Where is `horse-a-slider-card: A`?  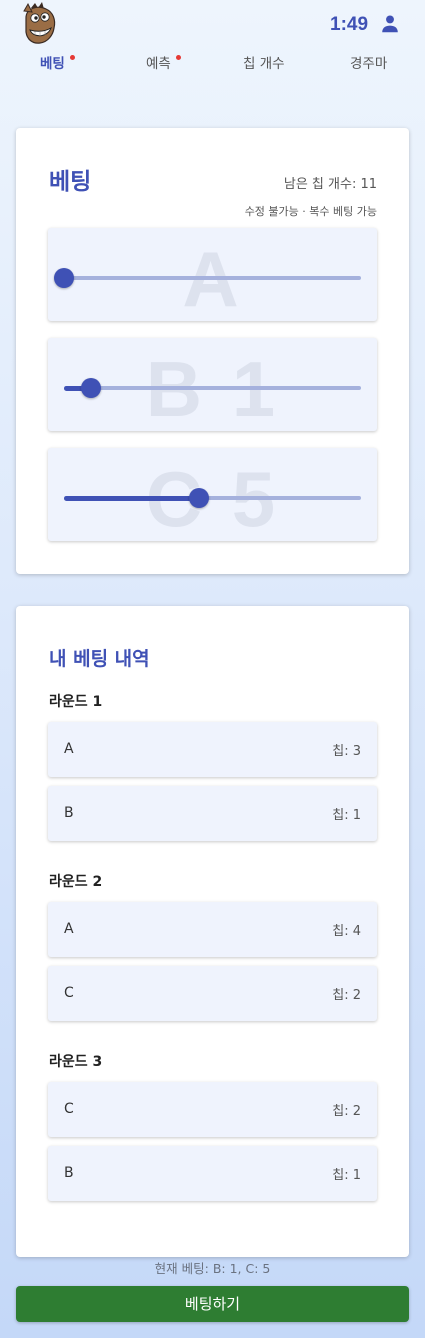 horse-a-slider-card: A is located at coordinates (212, 274).